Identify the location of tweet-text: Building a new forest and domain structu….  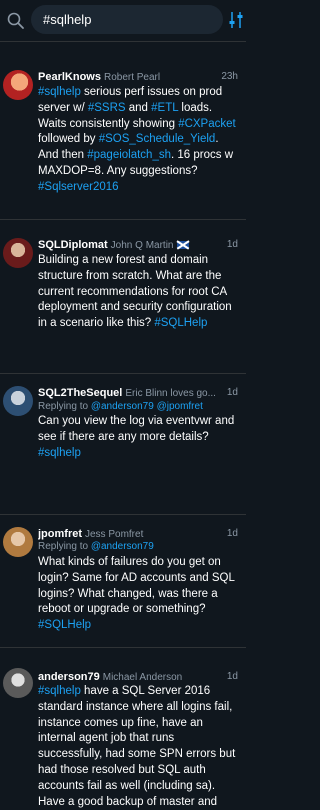
(139, 292).